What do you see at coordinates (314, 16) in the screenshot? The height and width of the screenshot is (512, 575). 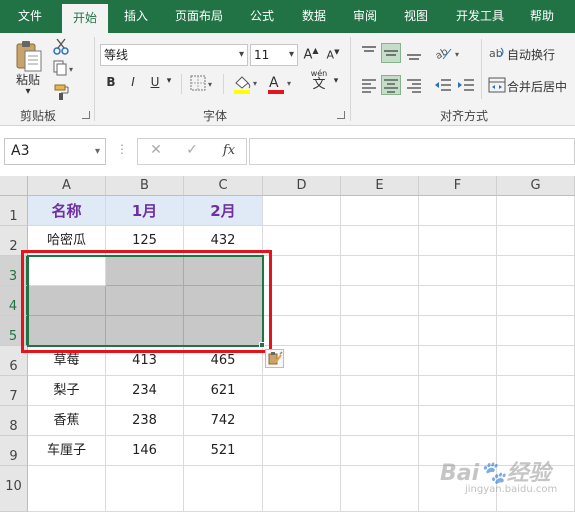 I see `tab-data: 数据` at bounding box center [314, 16].